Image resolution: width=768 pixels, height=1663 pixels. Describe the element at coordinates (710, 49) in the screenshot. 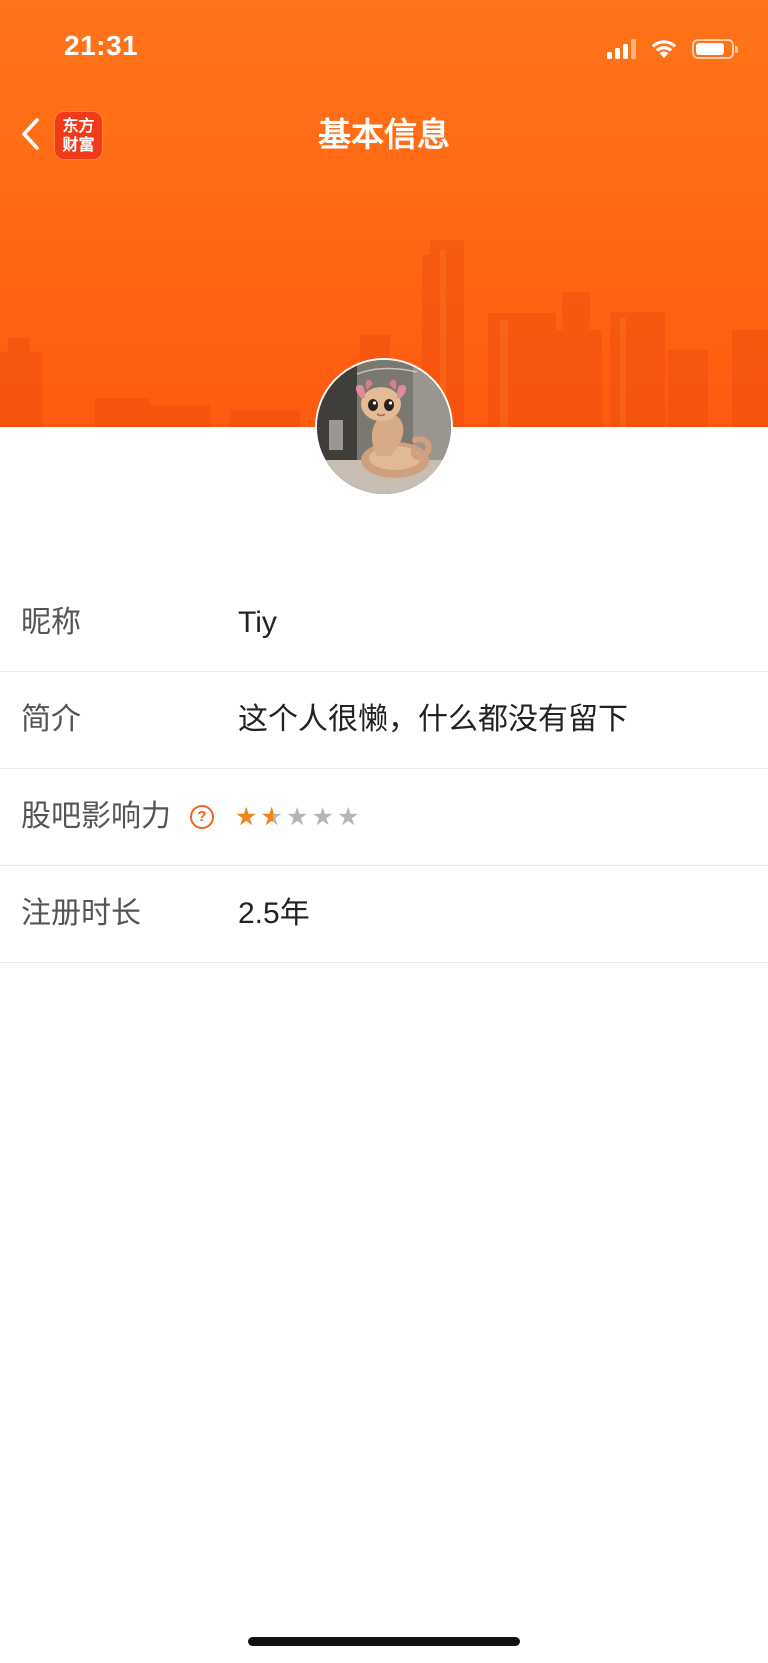

I see `battery-level` at that location.